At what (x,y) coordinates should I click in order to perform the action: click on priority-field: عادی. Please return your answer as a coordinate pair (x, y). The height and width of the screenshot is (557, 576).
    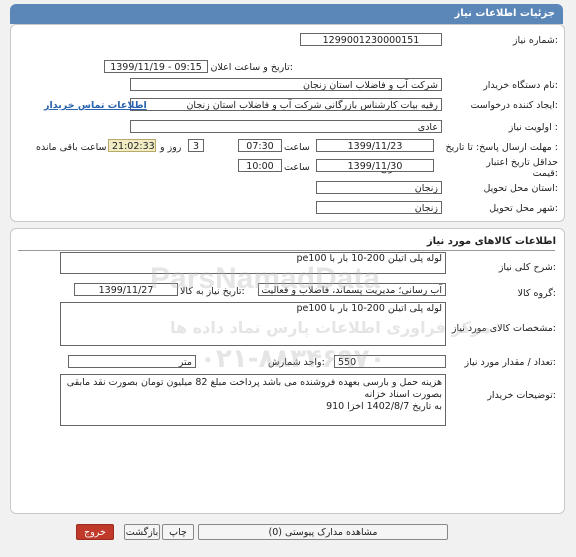
    Looking at the image, I should click on (286, 126).